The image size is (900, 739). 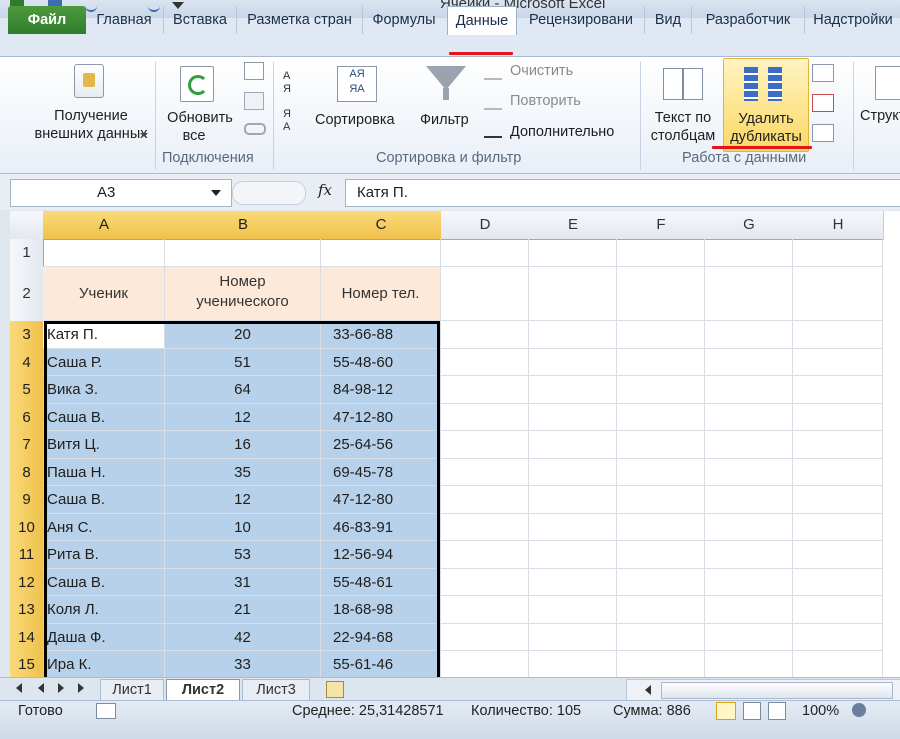 What do you see at coordinates (243, 390) in the screenshot?
I see `cell-b5: 64` at bounding box center [243, 390].